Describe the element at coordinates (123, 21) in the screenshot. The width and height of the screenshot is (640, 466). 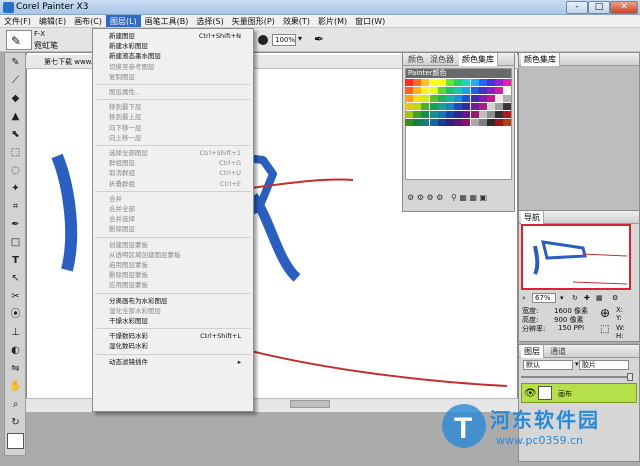
I see `menu-3: 图层(L)` at that location.